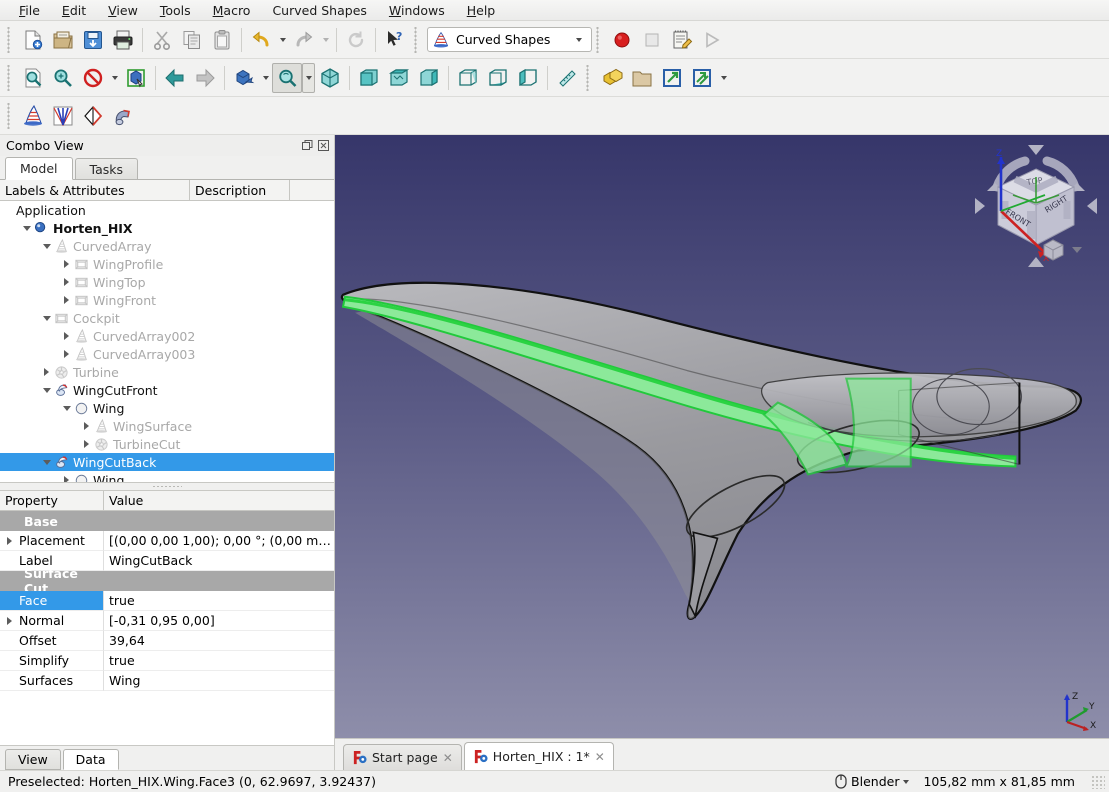 The width and height of the screenshot is (1109, 792). I want to click on undo-dropdown-button, so click(282, 40).